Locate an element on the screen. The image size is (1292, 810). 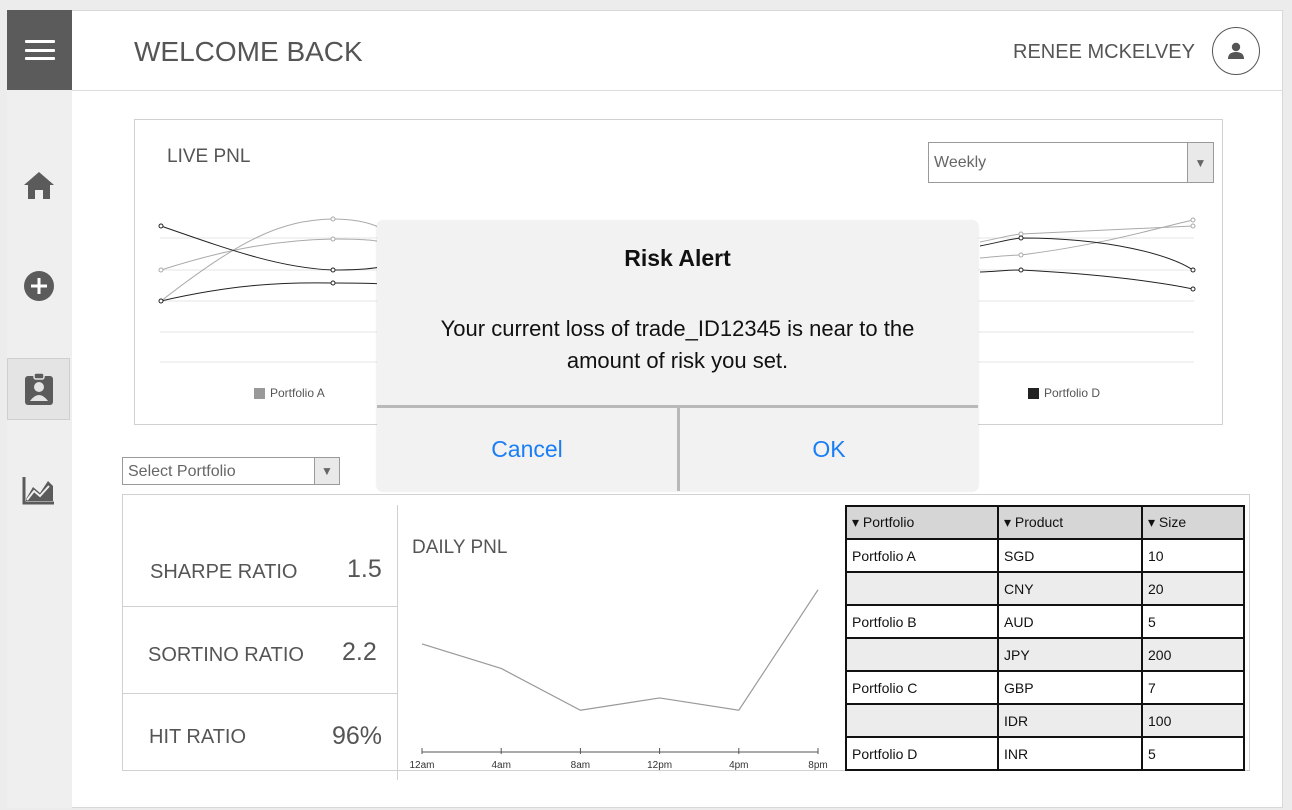
legend-portfolio-a: Portfolio A is located at coordinates (289, 393).